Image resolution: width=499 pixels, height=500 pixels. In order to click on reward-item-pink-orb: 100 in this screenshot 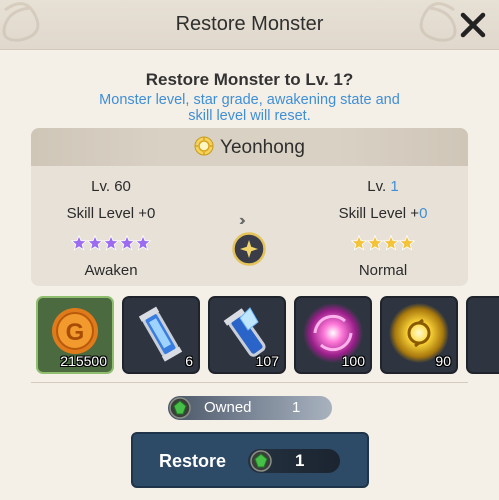, I will do `click(333, 335)`.